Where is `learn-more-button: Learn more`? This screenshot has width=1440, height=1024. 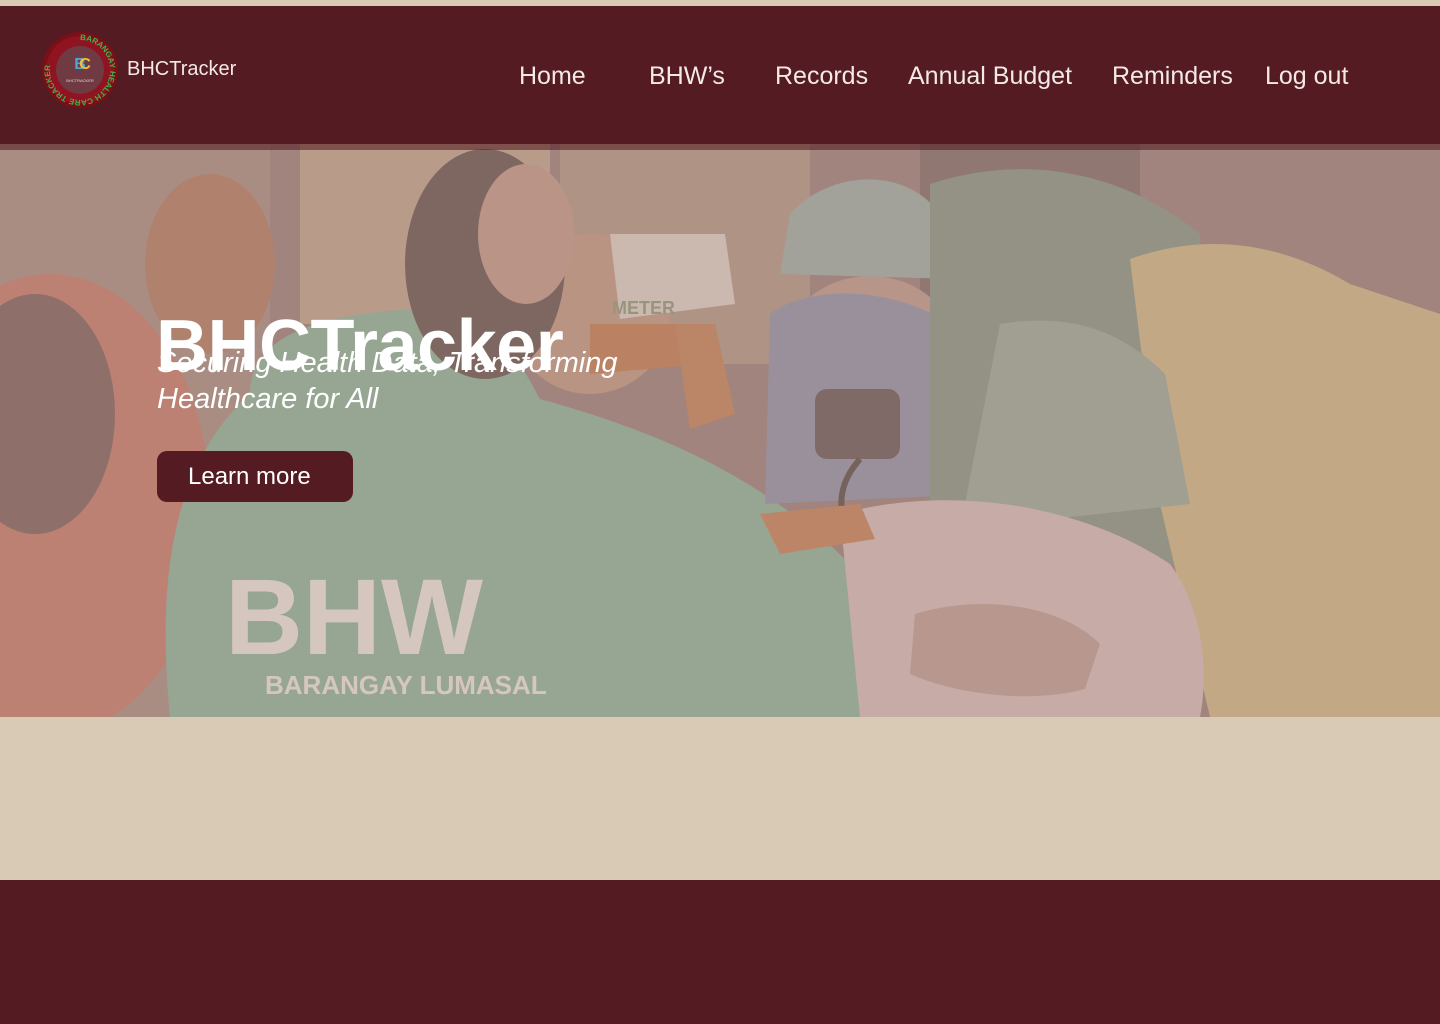
learn-more-button: Learn more is located at coordinates (255, 476).